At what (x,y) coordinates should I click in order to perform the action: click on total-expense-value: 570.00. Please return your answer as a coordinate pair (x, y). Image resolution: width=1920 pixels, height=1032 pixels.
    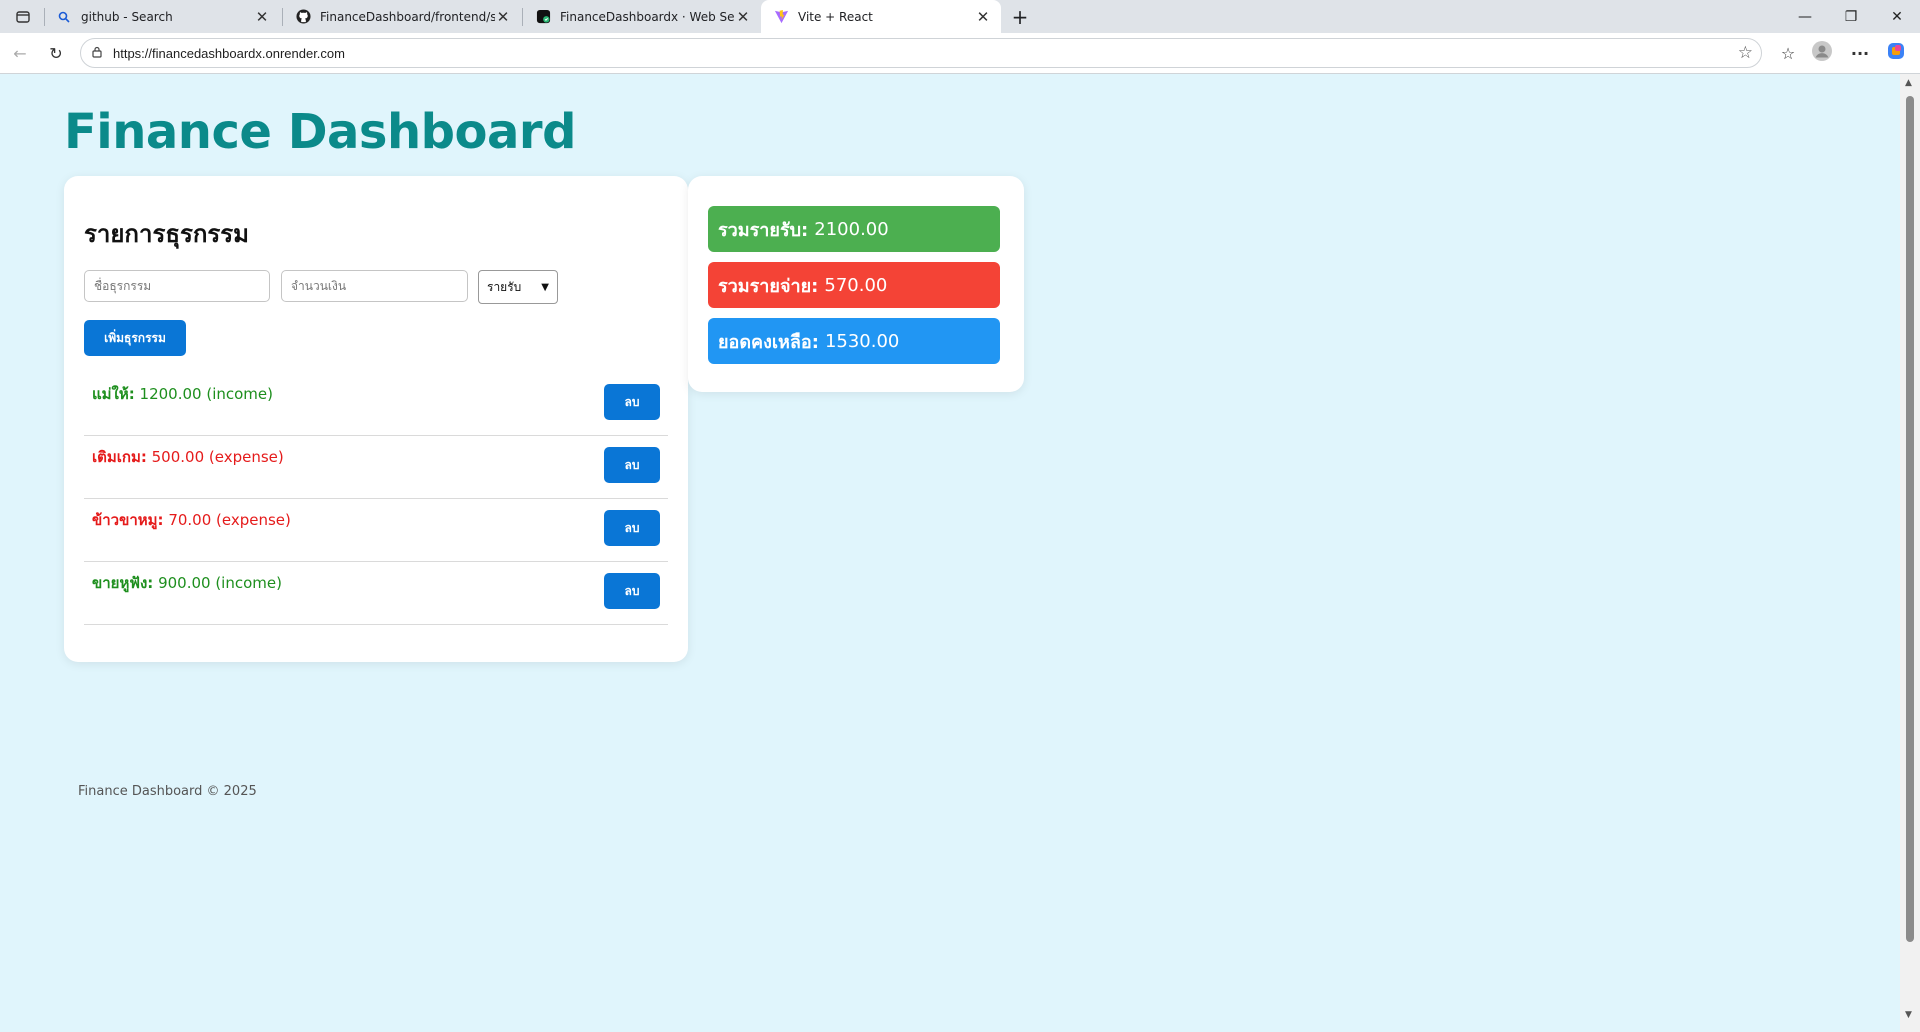
    Looking at the image, I should click on (856, 285).